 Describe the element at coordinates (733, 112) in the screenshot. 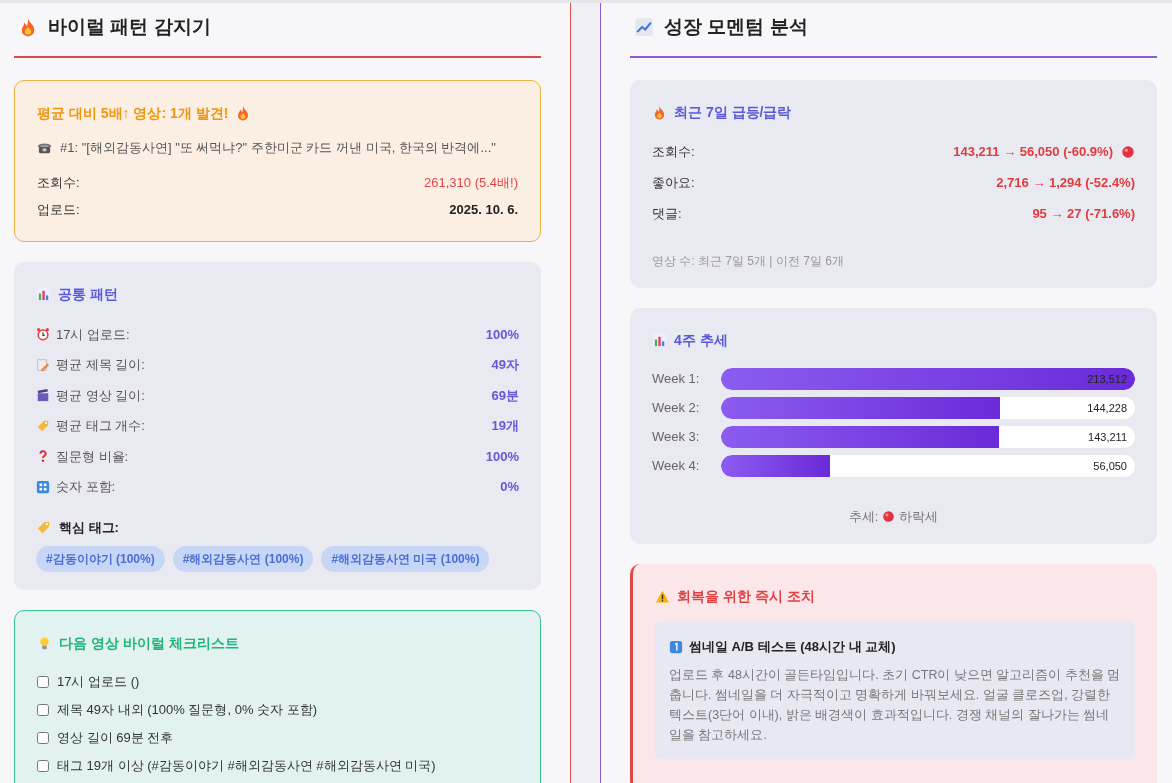

I see `card-title: 최근 7일 급등/급락` at that location.